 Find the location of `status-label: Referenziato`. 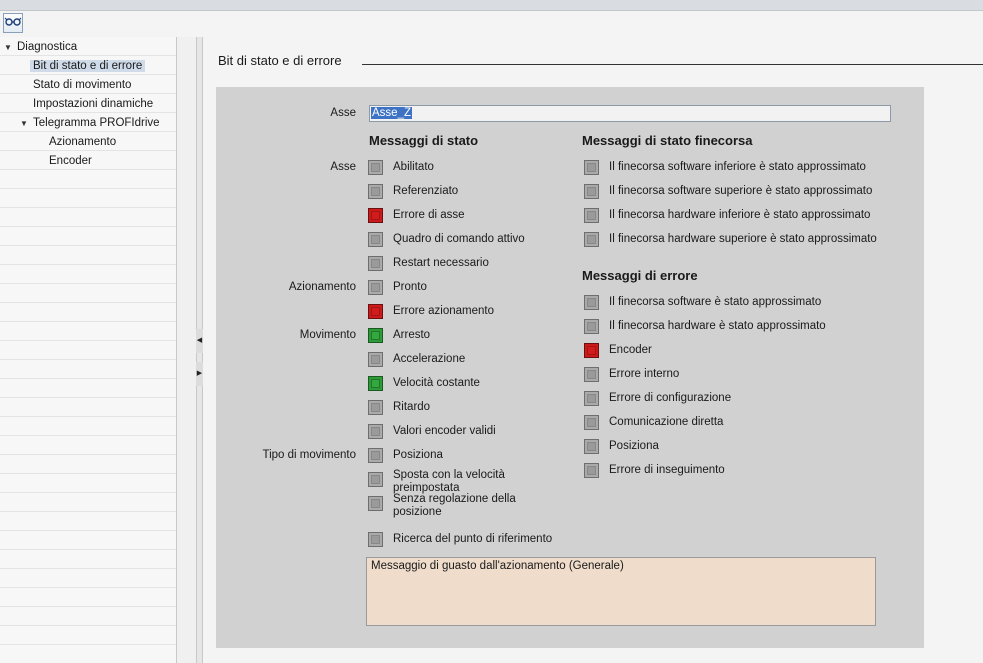

status-label: Referenziato is located at coordinates (426, 191).